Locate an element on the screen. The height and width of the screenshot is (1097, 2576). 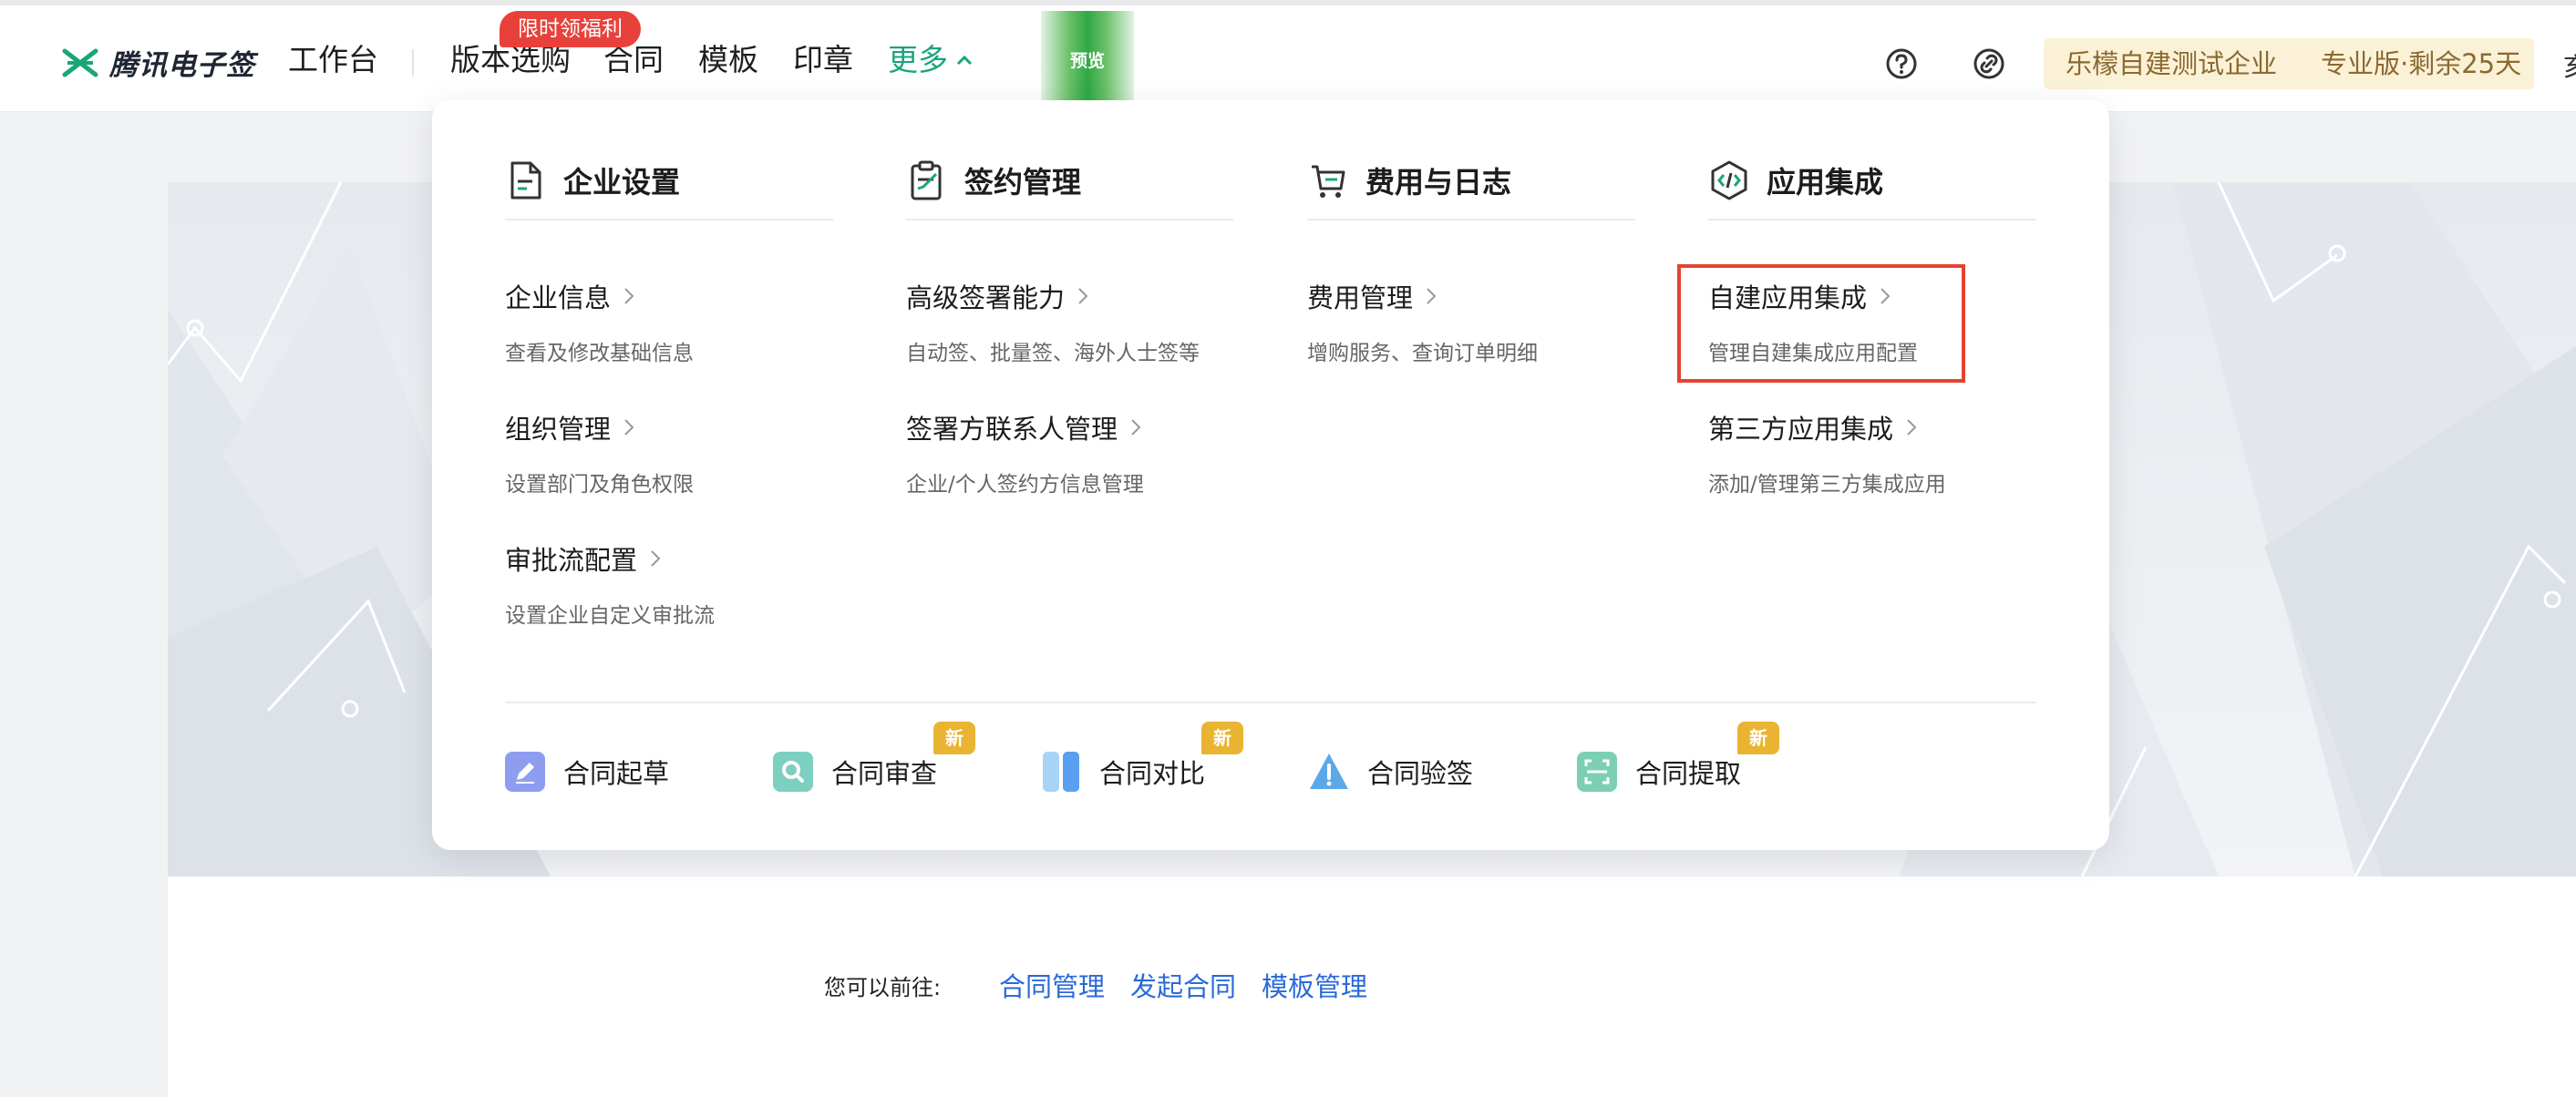
tool-contract-compare: 合同对比 is located at coordinates (1123, 772).